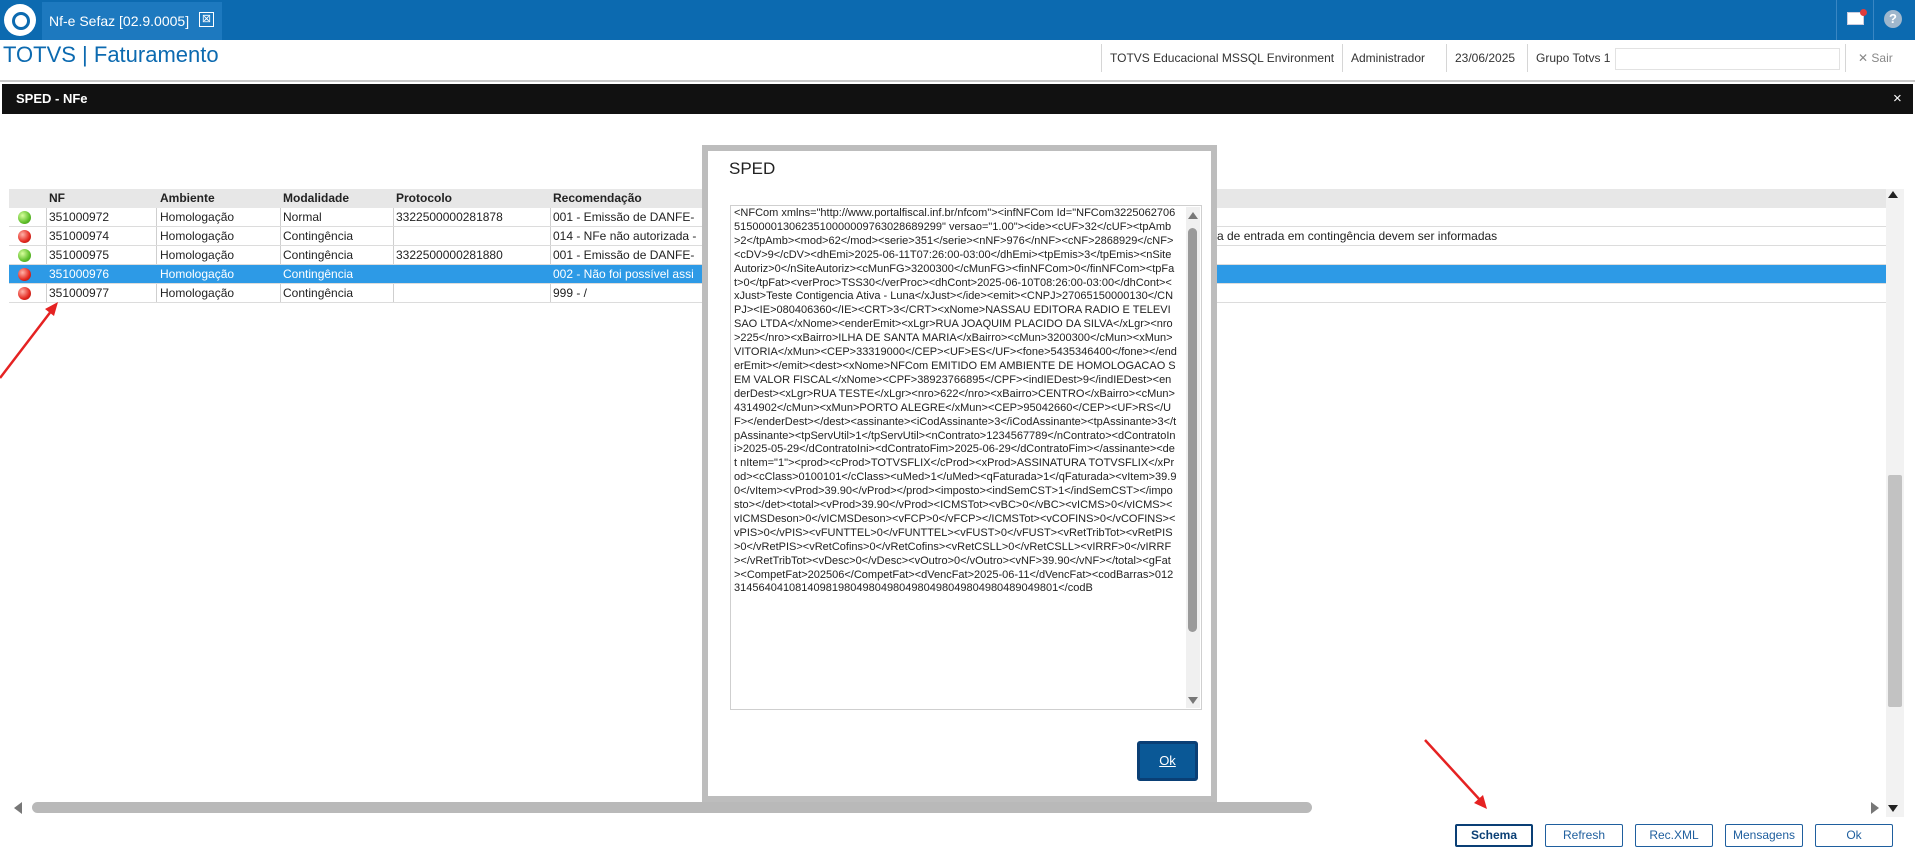 The image size is (1915, 867). I want to click on annotation-arrowhead-row, so click(51, 309).